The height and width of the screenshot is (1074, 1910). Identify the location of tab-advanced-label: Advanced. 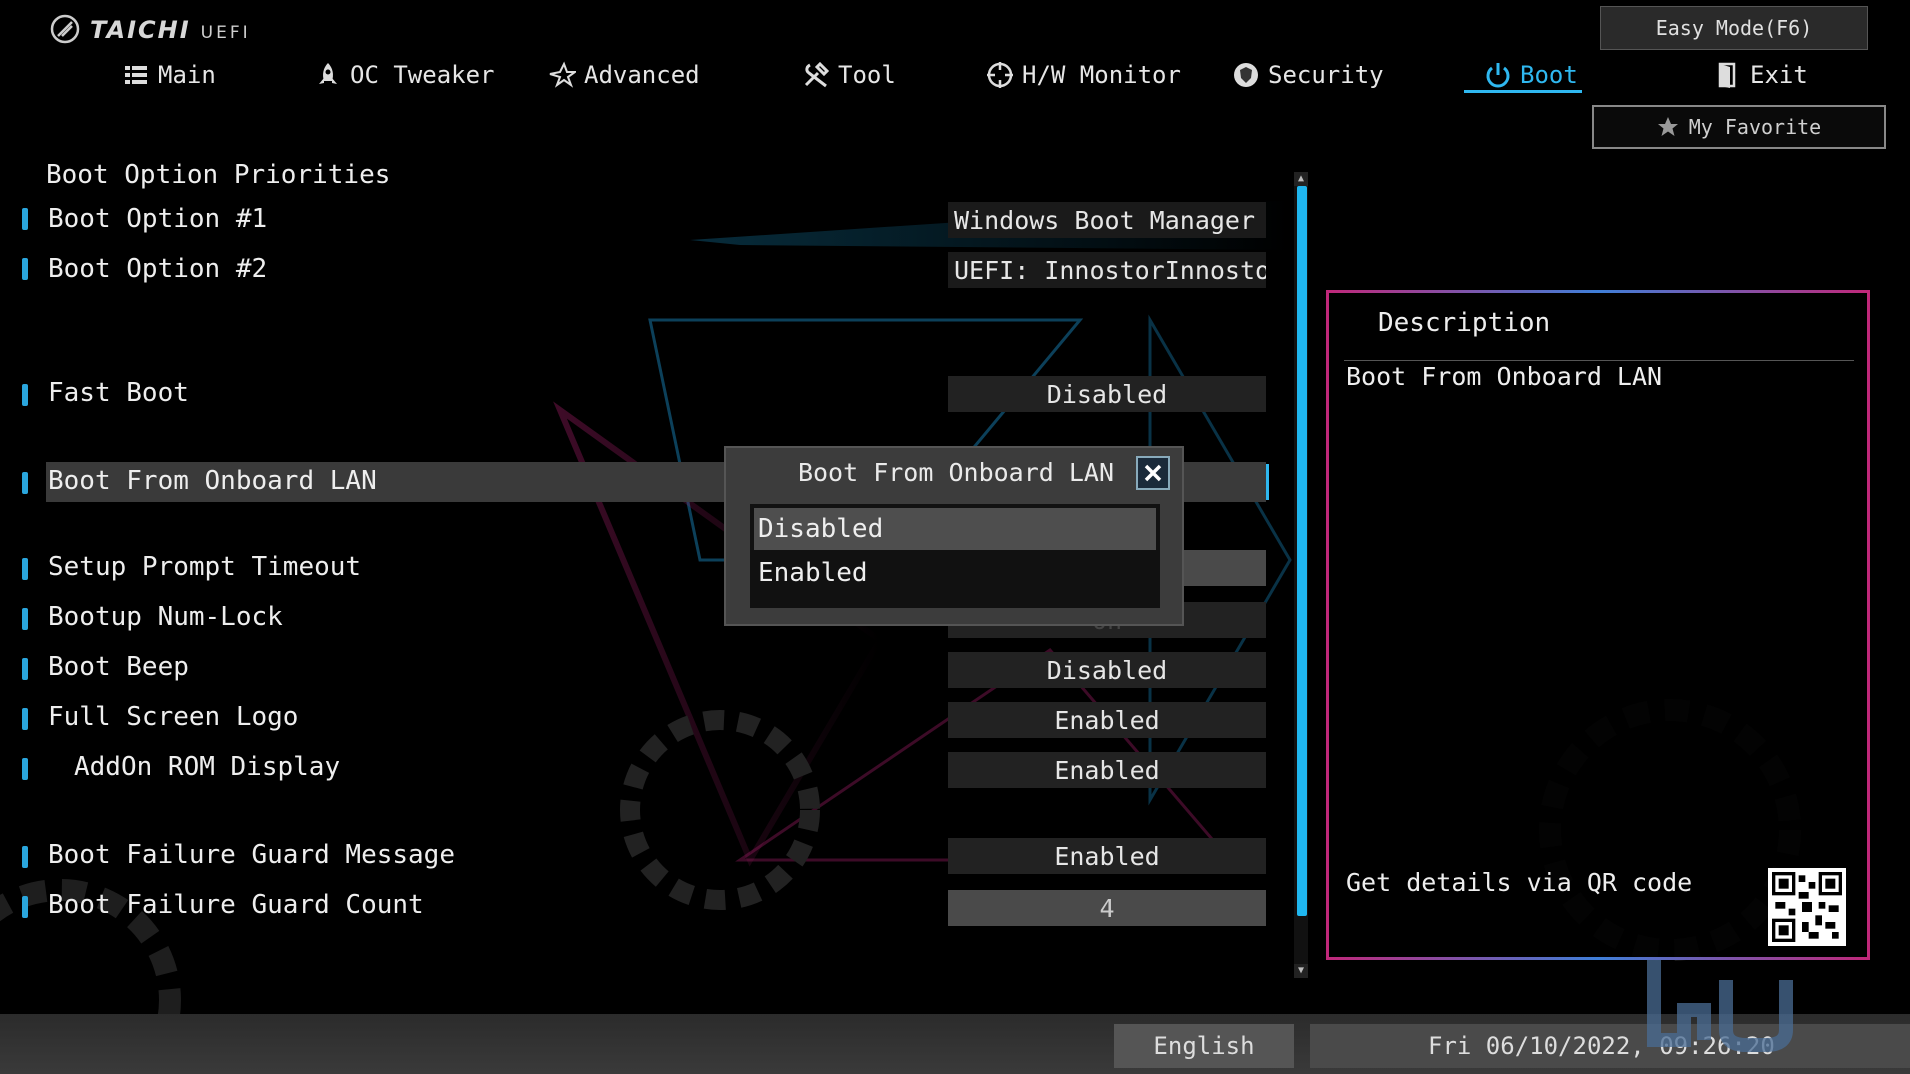
(642, 75).